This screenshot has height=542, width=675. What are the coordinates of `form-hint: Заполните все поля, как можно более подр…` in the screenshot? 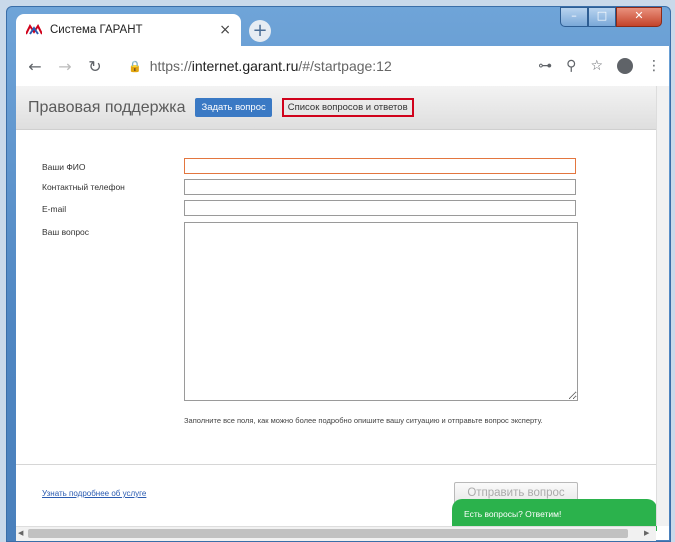 It's located at (363, 420).